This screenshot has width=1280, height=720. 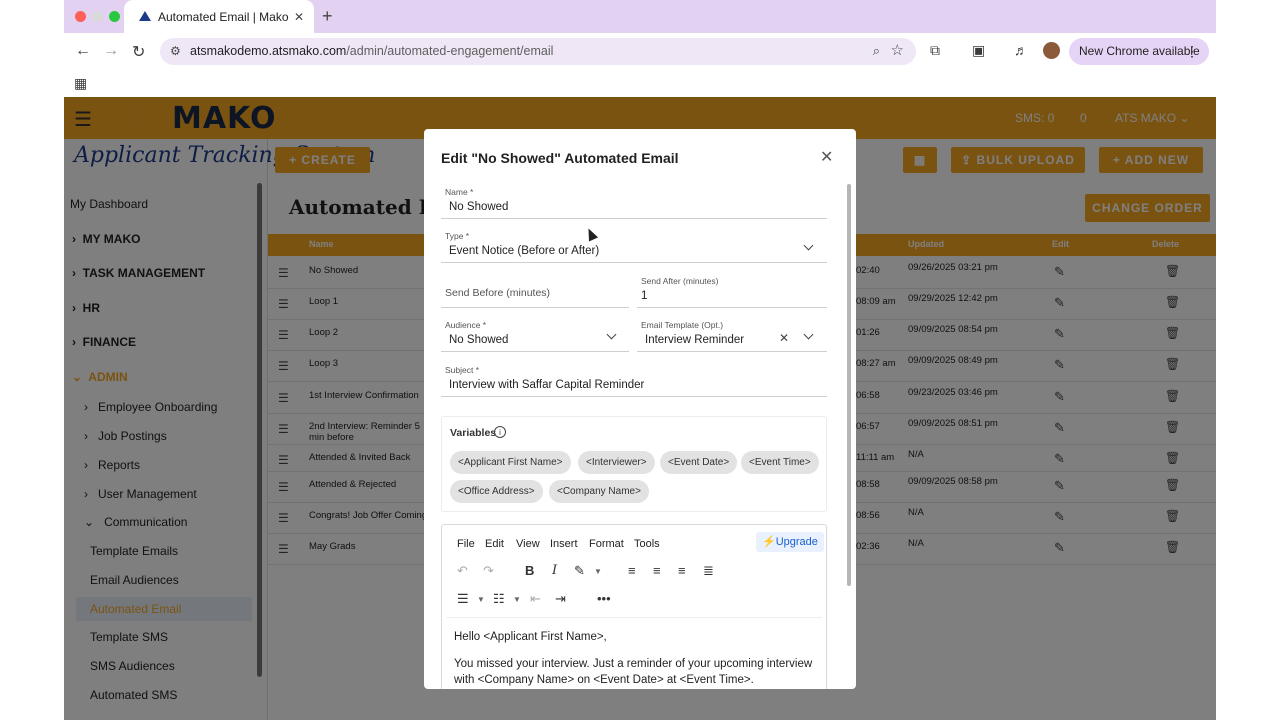 I want to click on zoom-icon: ⌕, so click(x=876, y=51).